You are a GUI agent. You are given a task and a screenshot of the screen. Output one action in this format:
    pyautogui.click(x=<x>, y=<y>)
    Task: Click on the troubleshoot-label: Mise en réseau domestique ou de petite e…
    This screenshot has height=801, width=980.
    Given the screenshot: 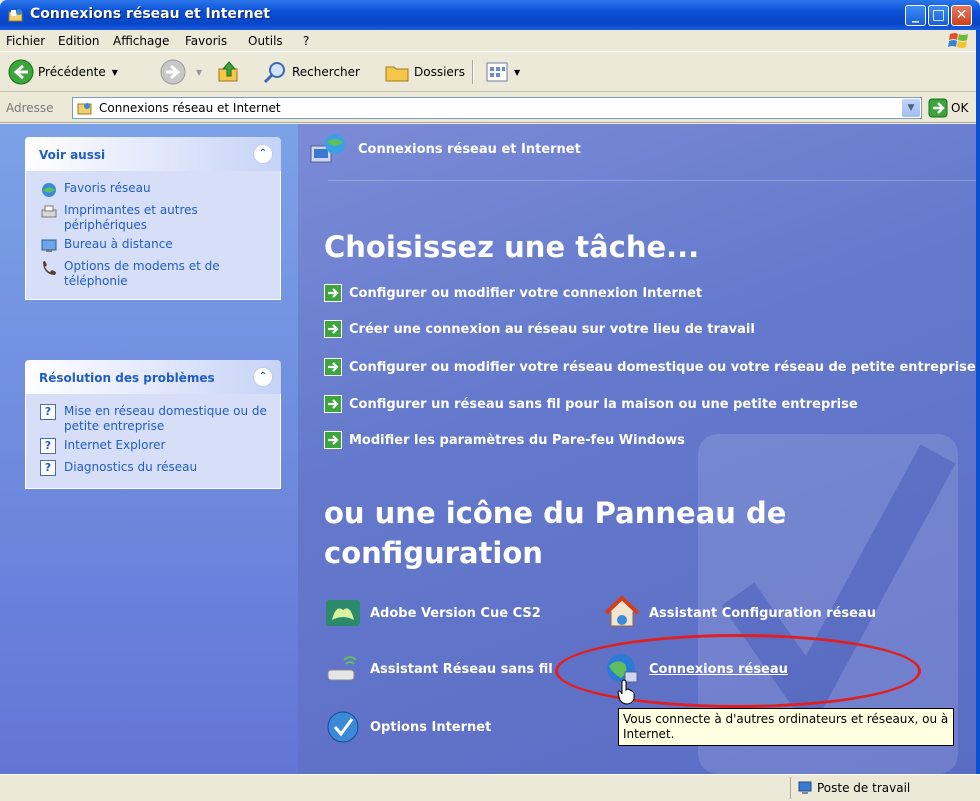 What is the action you would take?
    pyautogui.click(x=165, y=418)
    